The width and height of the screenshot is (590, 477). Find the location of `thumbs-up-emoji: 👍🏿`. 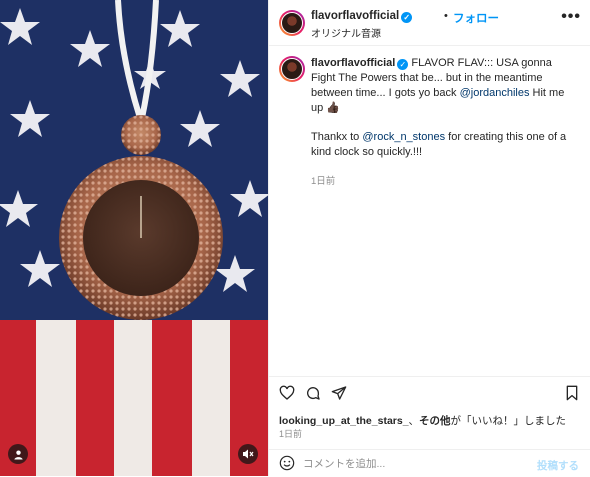

thumbs-up-emoji: 👍🏿 is located at coordinates (333, 108).